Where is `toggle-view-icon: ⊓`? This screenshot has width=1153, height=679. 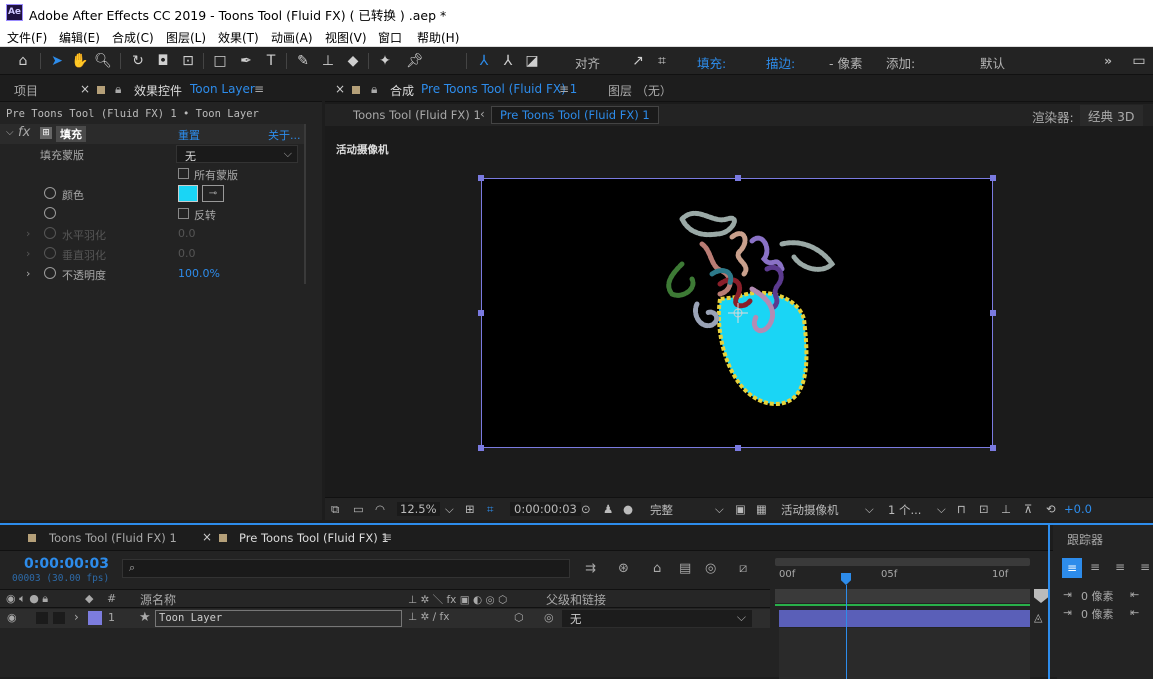 toggle-view-icon: ⊓ is located at coordinates (961, 509).